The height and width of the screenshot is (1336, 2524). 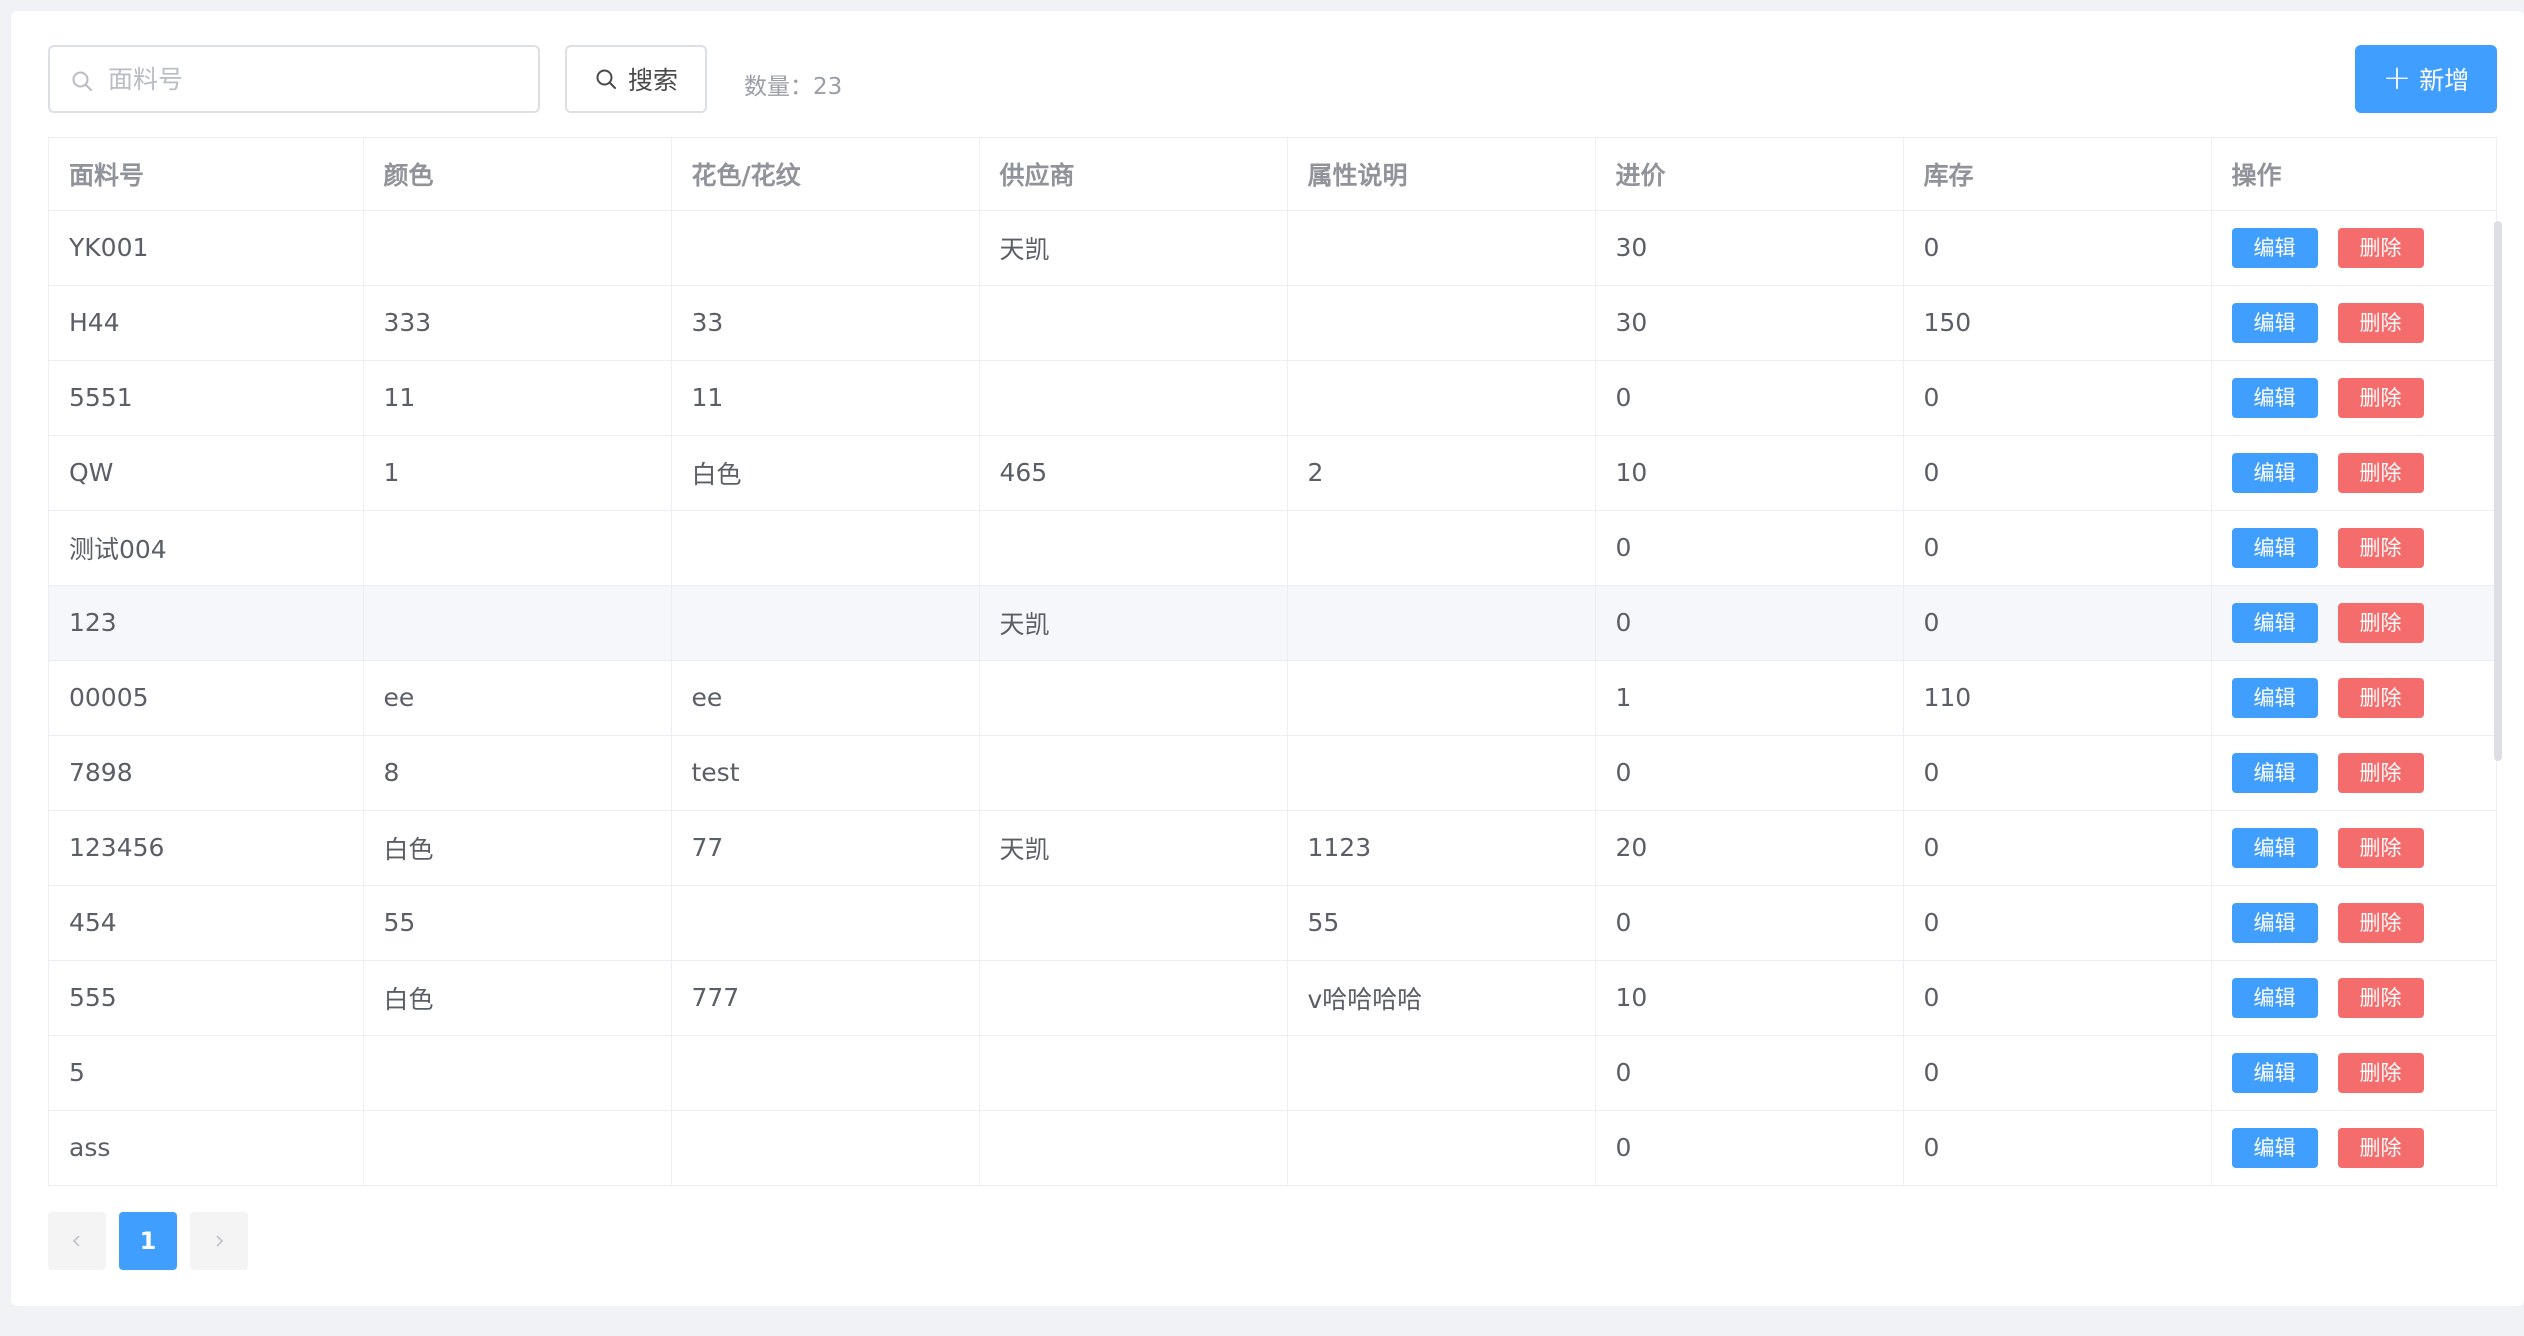 What do you see at coordinates (1133, 623) in the screenshot?
I see `cell-supplier: 天凯` at bounding box center [1133, 623].